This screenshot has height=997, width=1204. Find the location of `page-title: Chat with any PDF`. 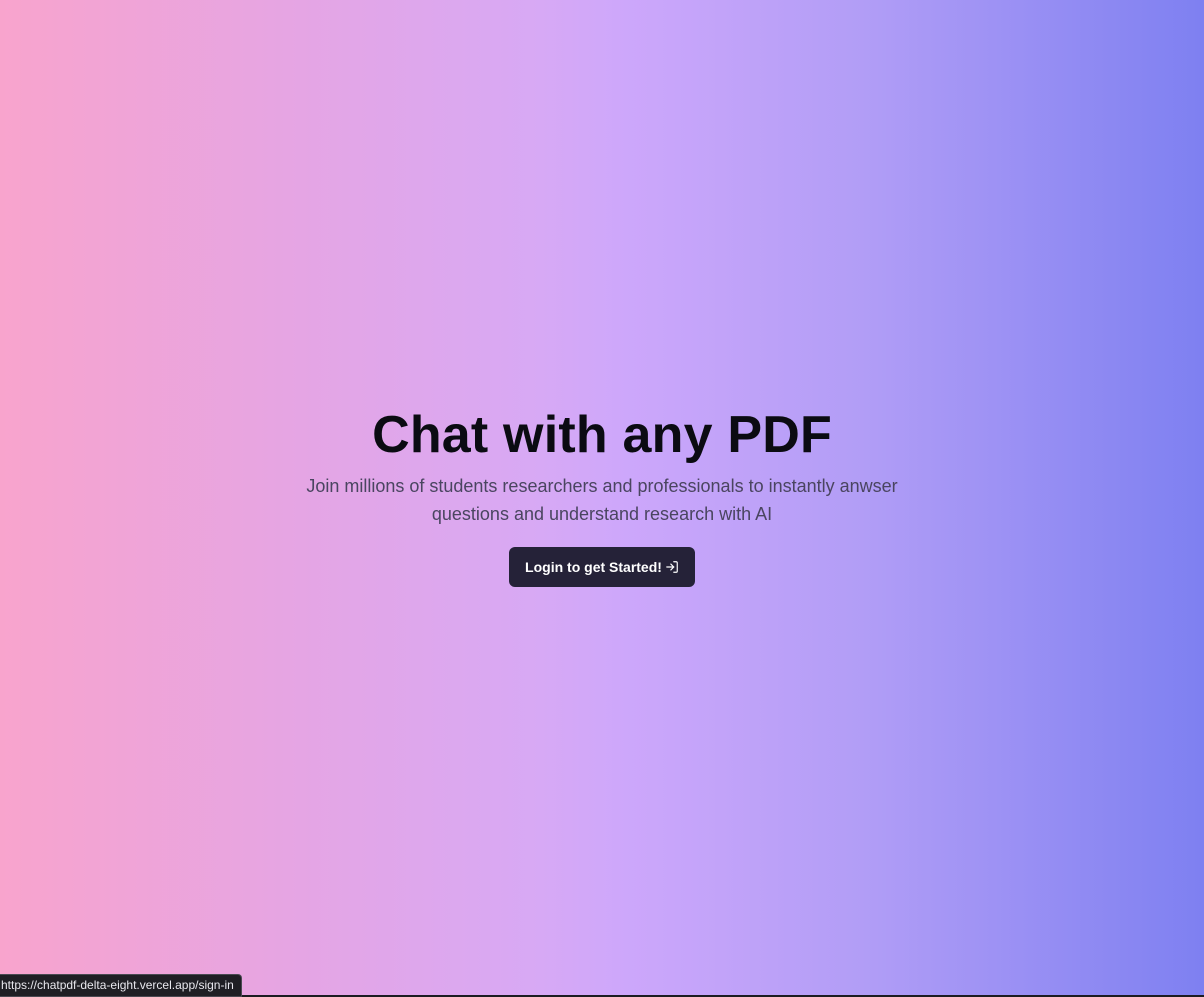

page-title: Chat with any PDF is located at coordinates (602, 435).